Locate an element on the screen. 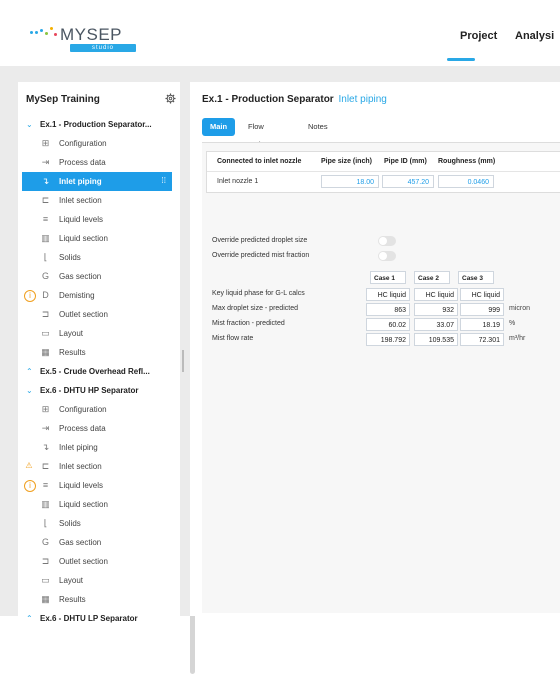 The width and height of the screenshot is (560, 674). sidebar-item-label: Gas section is located at coordinates (80, 276).